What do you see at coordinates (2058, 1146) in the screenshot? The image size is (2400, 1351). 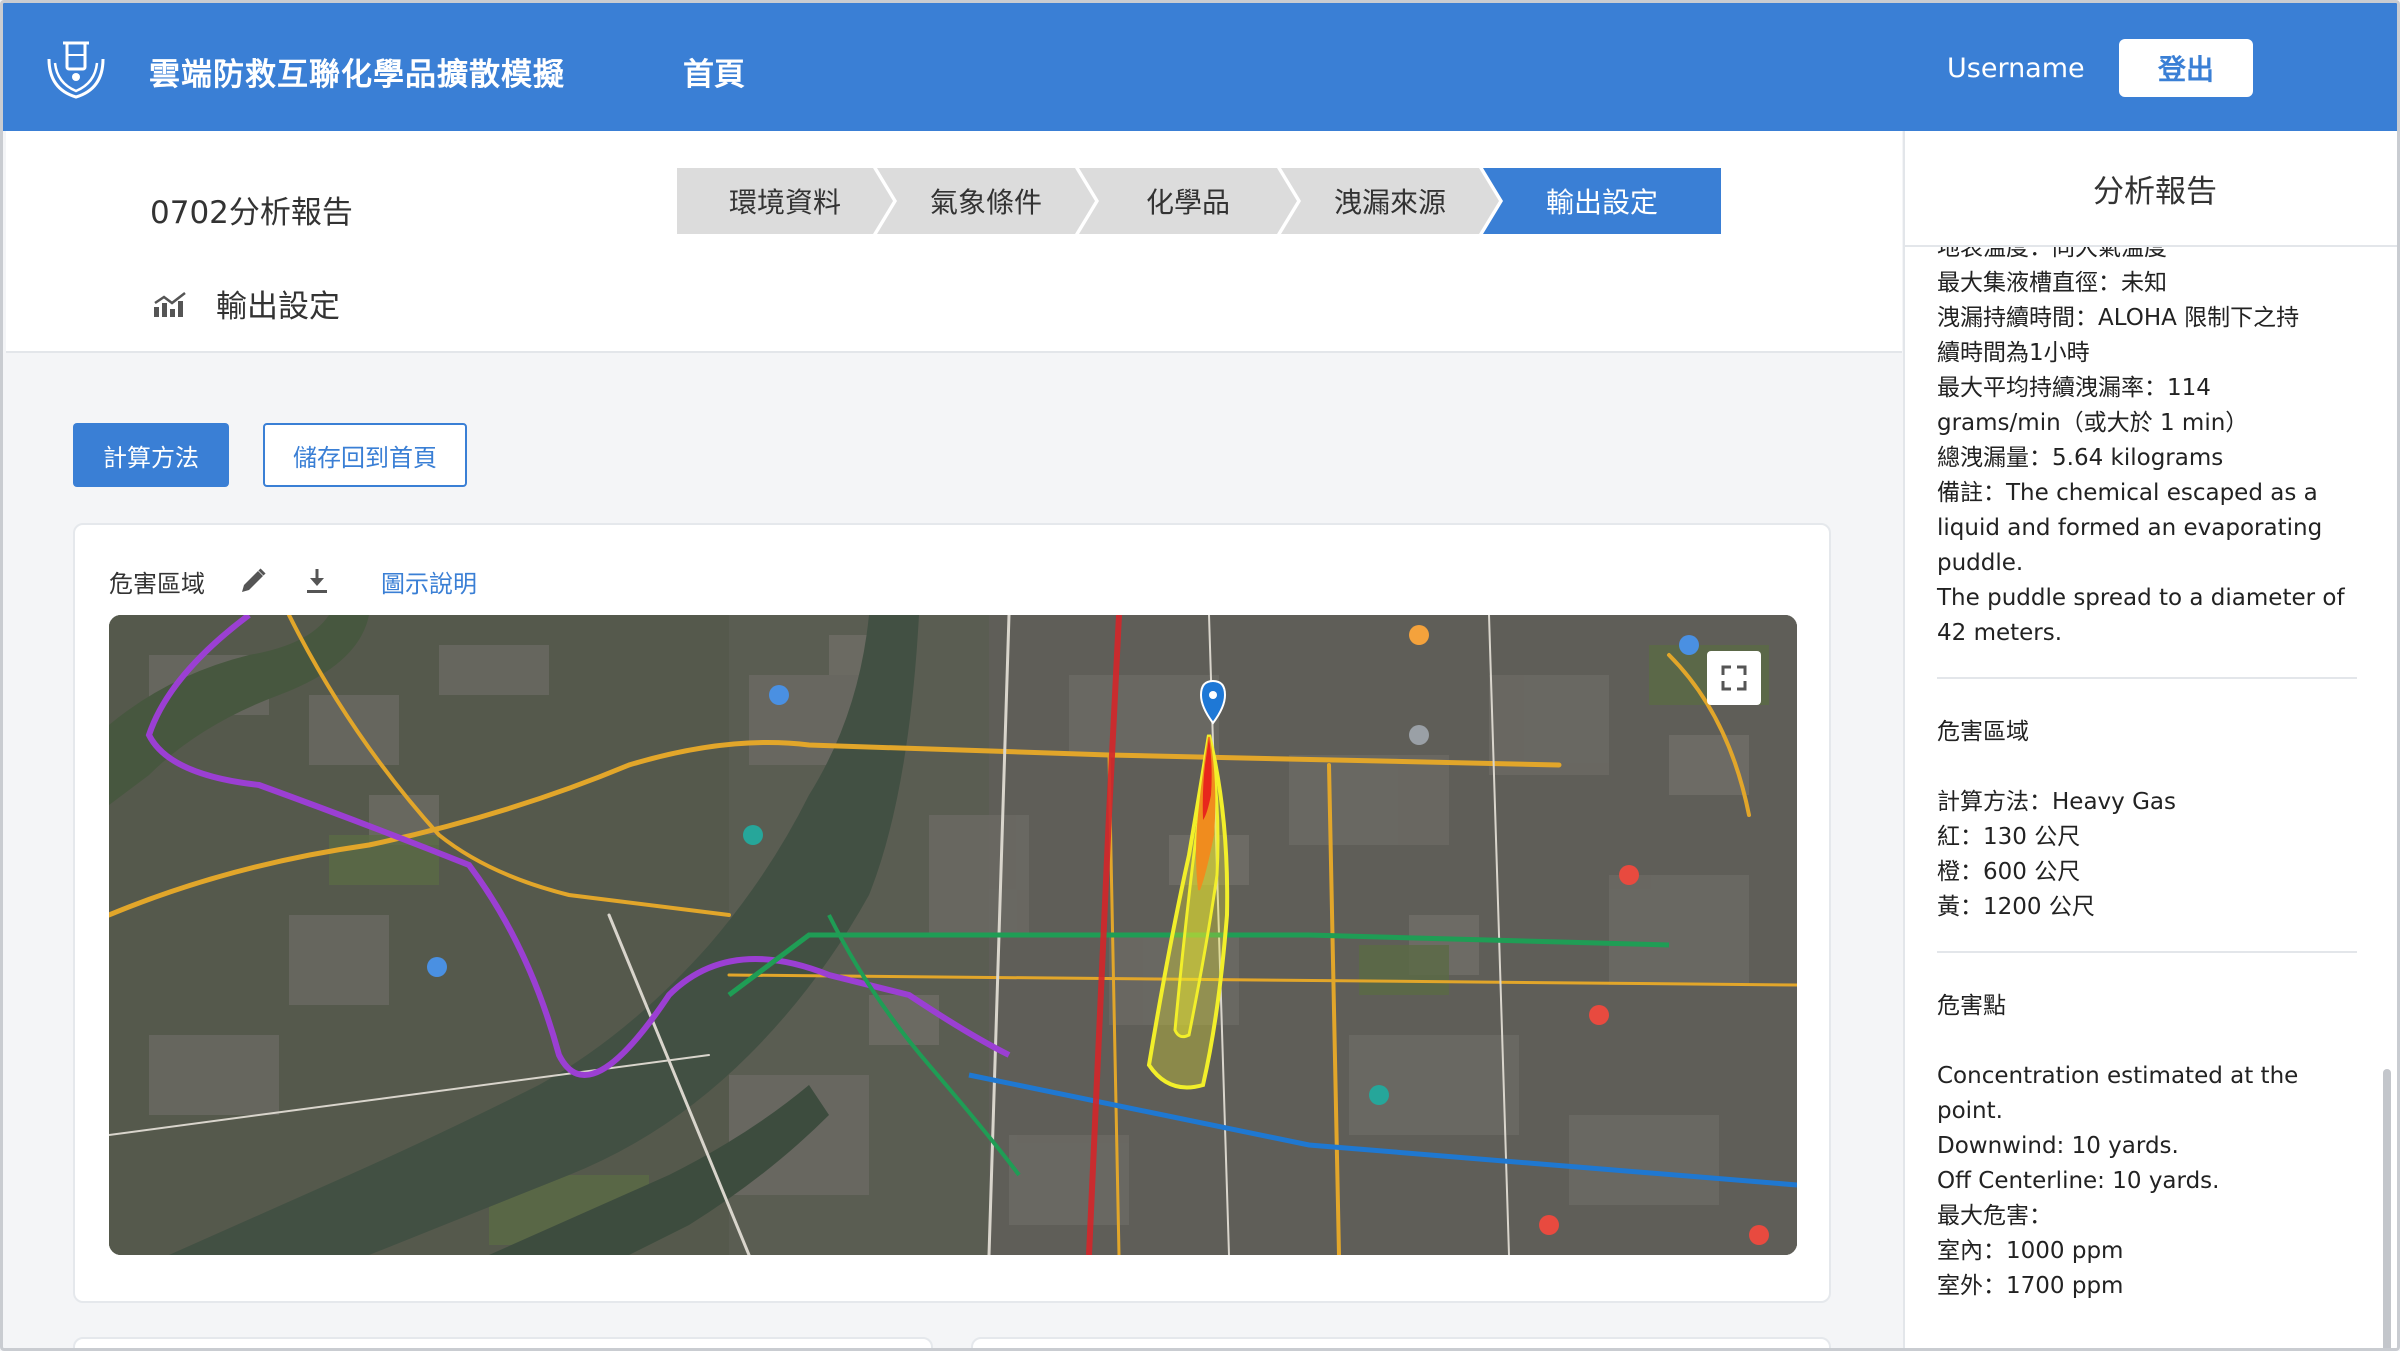 I see `report-line: Downwind: 10 yards.` at bounding box center [2058, 1146].